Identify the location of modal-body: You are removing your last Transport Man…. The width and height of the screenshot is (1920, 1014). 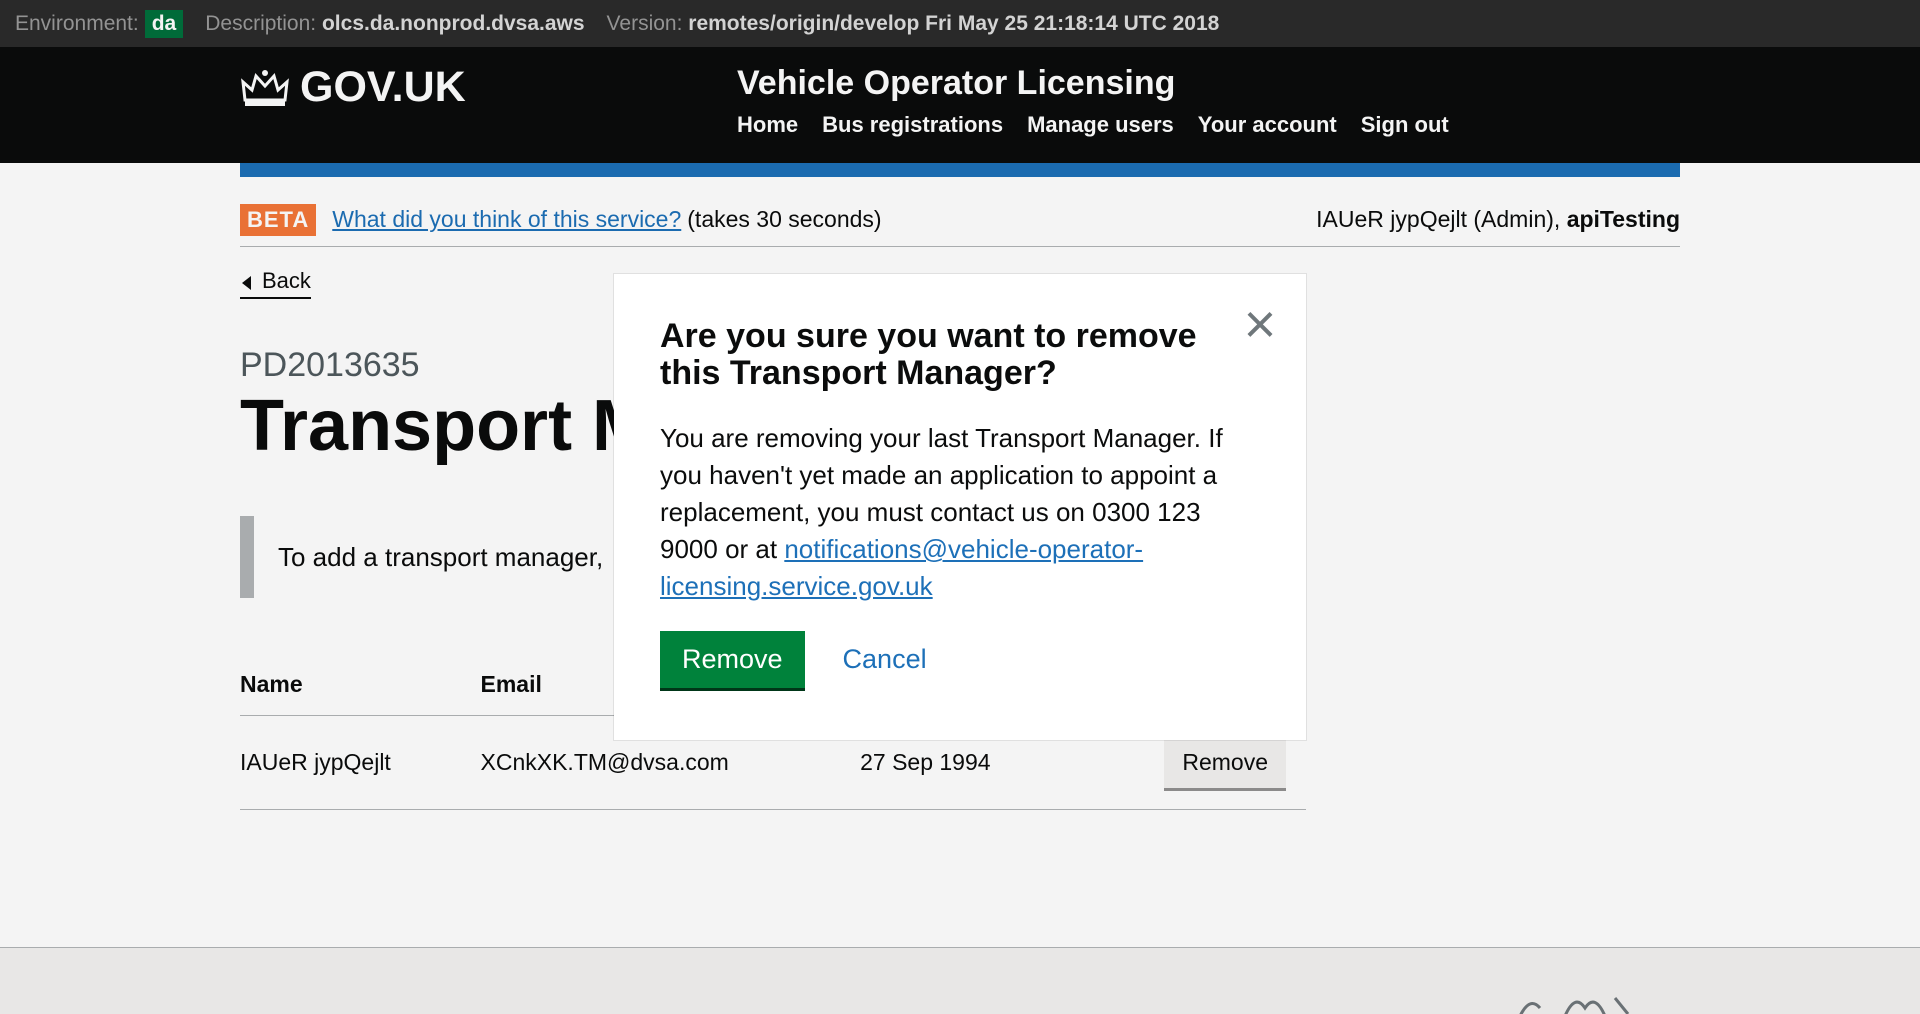
(960, 512).